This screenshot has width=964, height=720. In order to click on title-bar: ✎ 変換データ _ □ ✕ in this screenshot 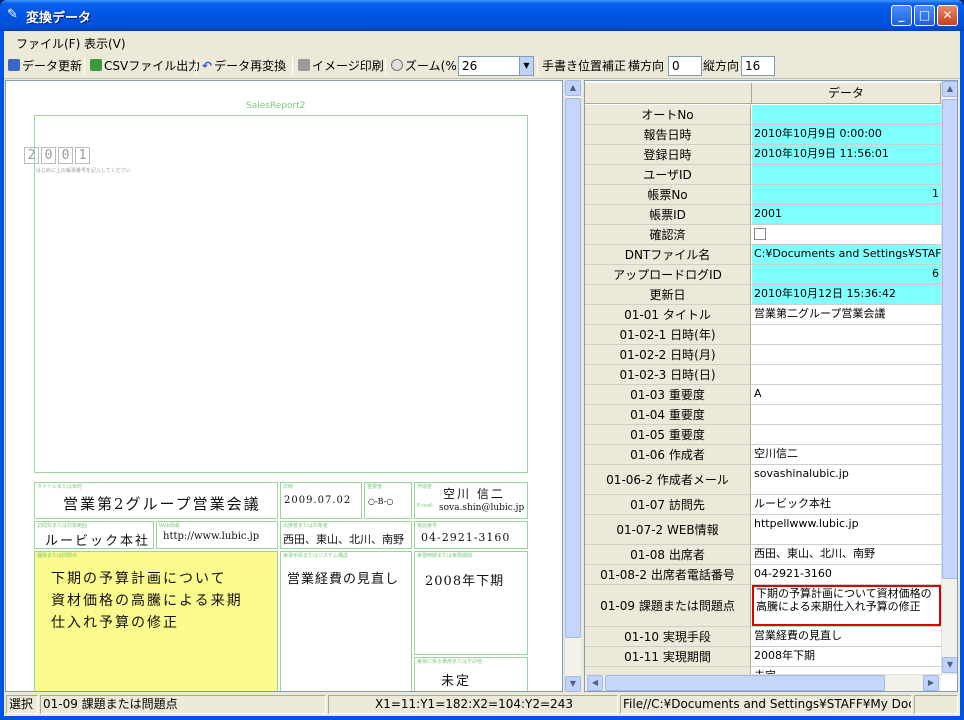, I will do `click(482, 15)`.